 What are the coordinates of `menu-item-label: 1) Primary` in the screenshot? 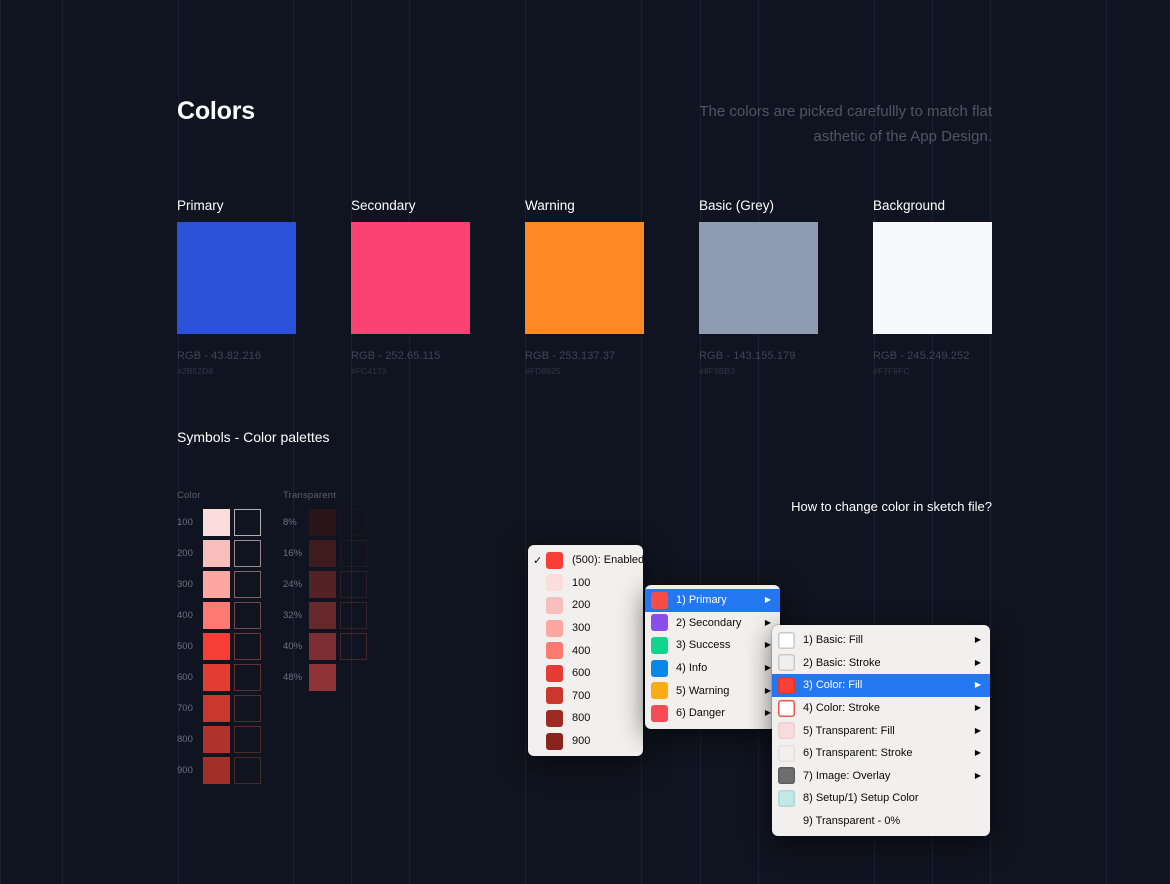 It's located at (701, 600).